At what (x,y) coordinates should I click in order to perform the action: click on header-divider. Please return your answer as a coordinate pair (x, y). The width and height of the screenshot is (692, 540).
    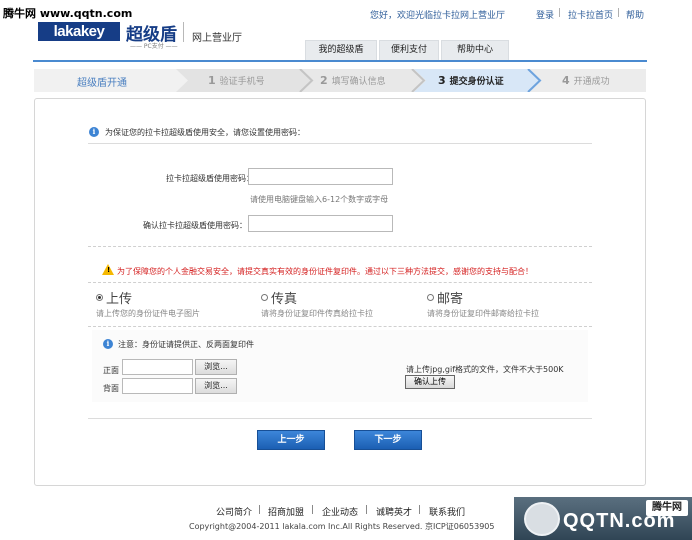
    Looking at the image, I should click on (183, 32).